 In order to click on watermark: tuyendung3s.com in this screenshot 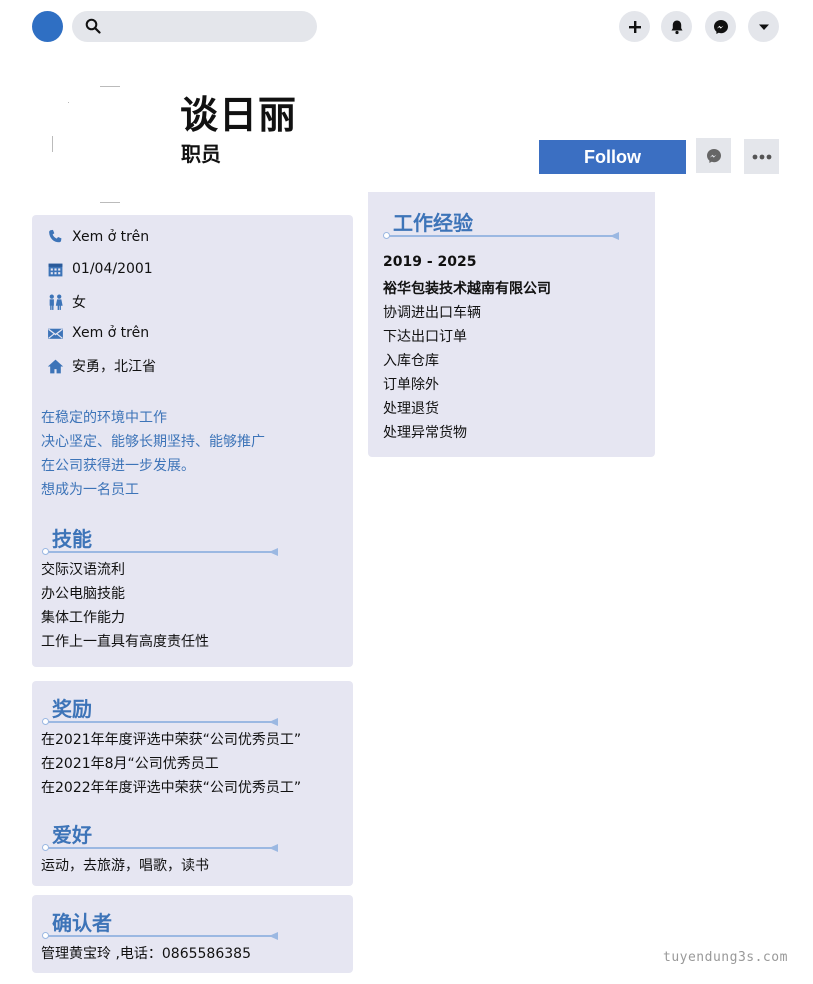, I will do `click(725, 957)`.